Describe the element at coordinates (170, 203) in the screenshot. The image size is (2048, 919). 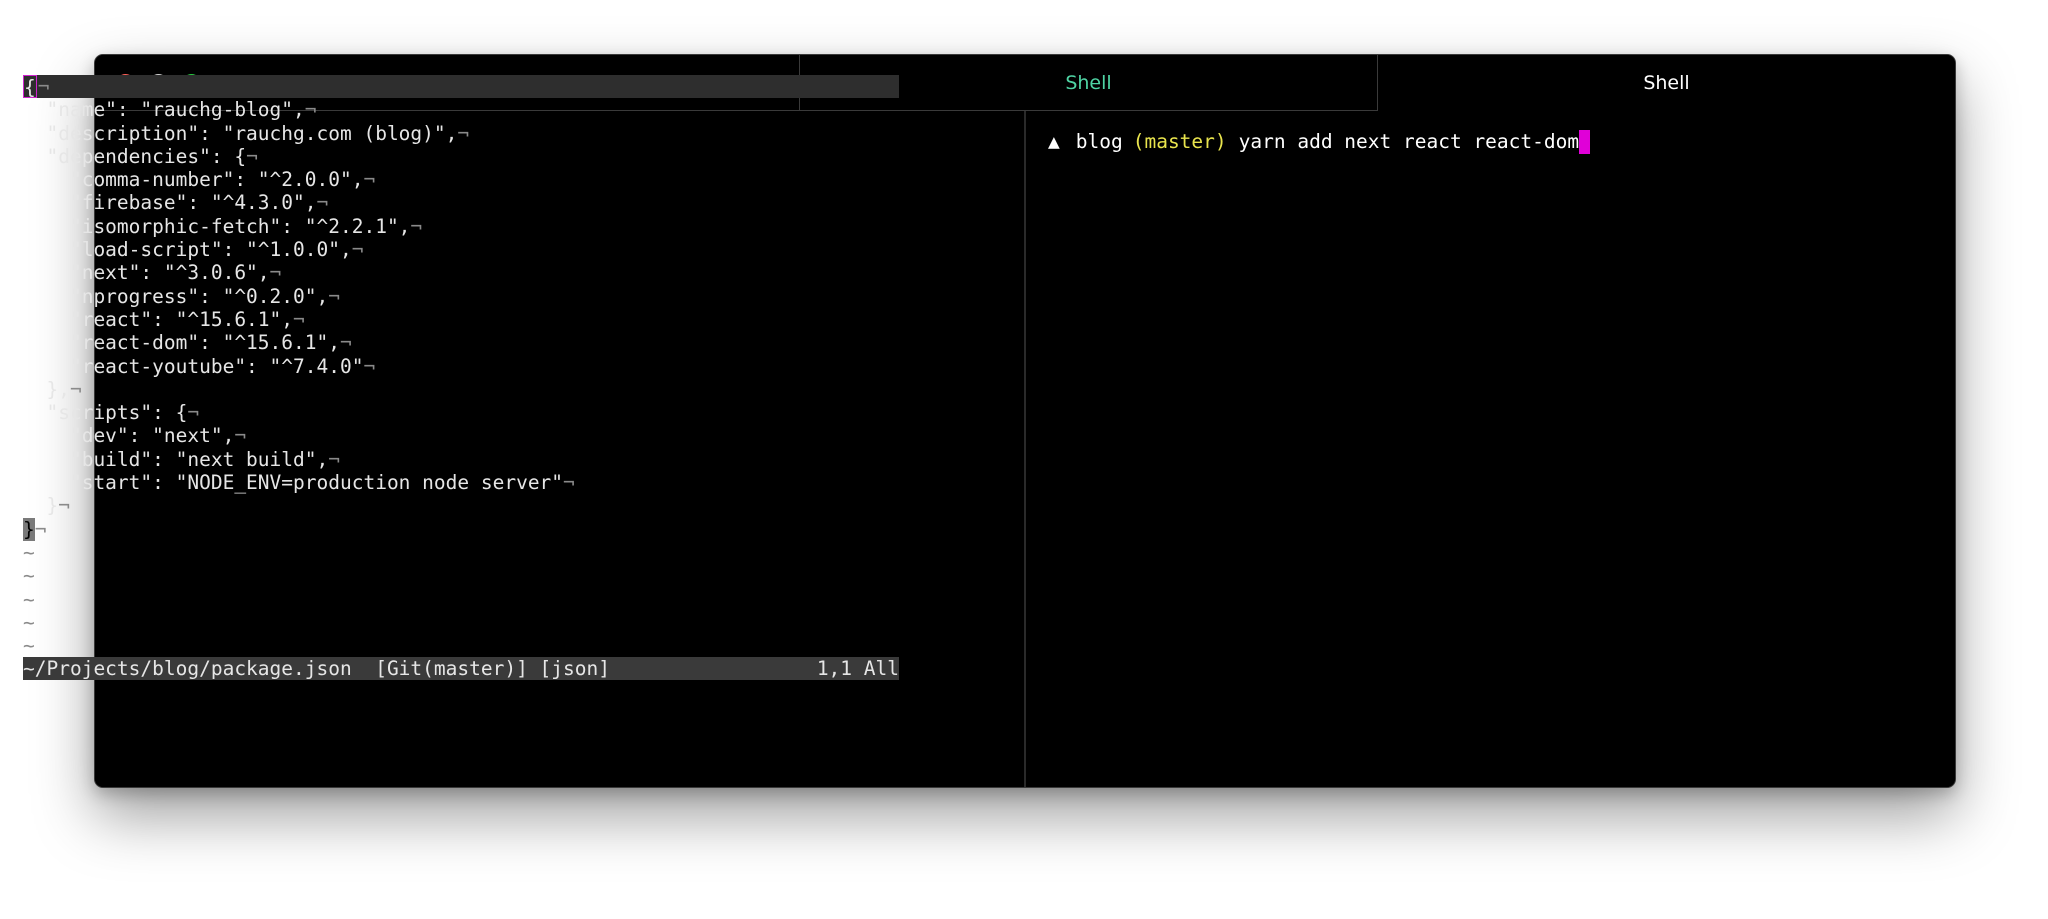
I see `editor-line-text: "firebase": "^4.3.0",` at that location.